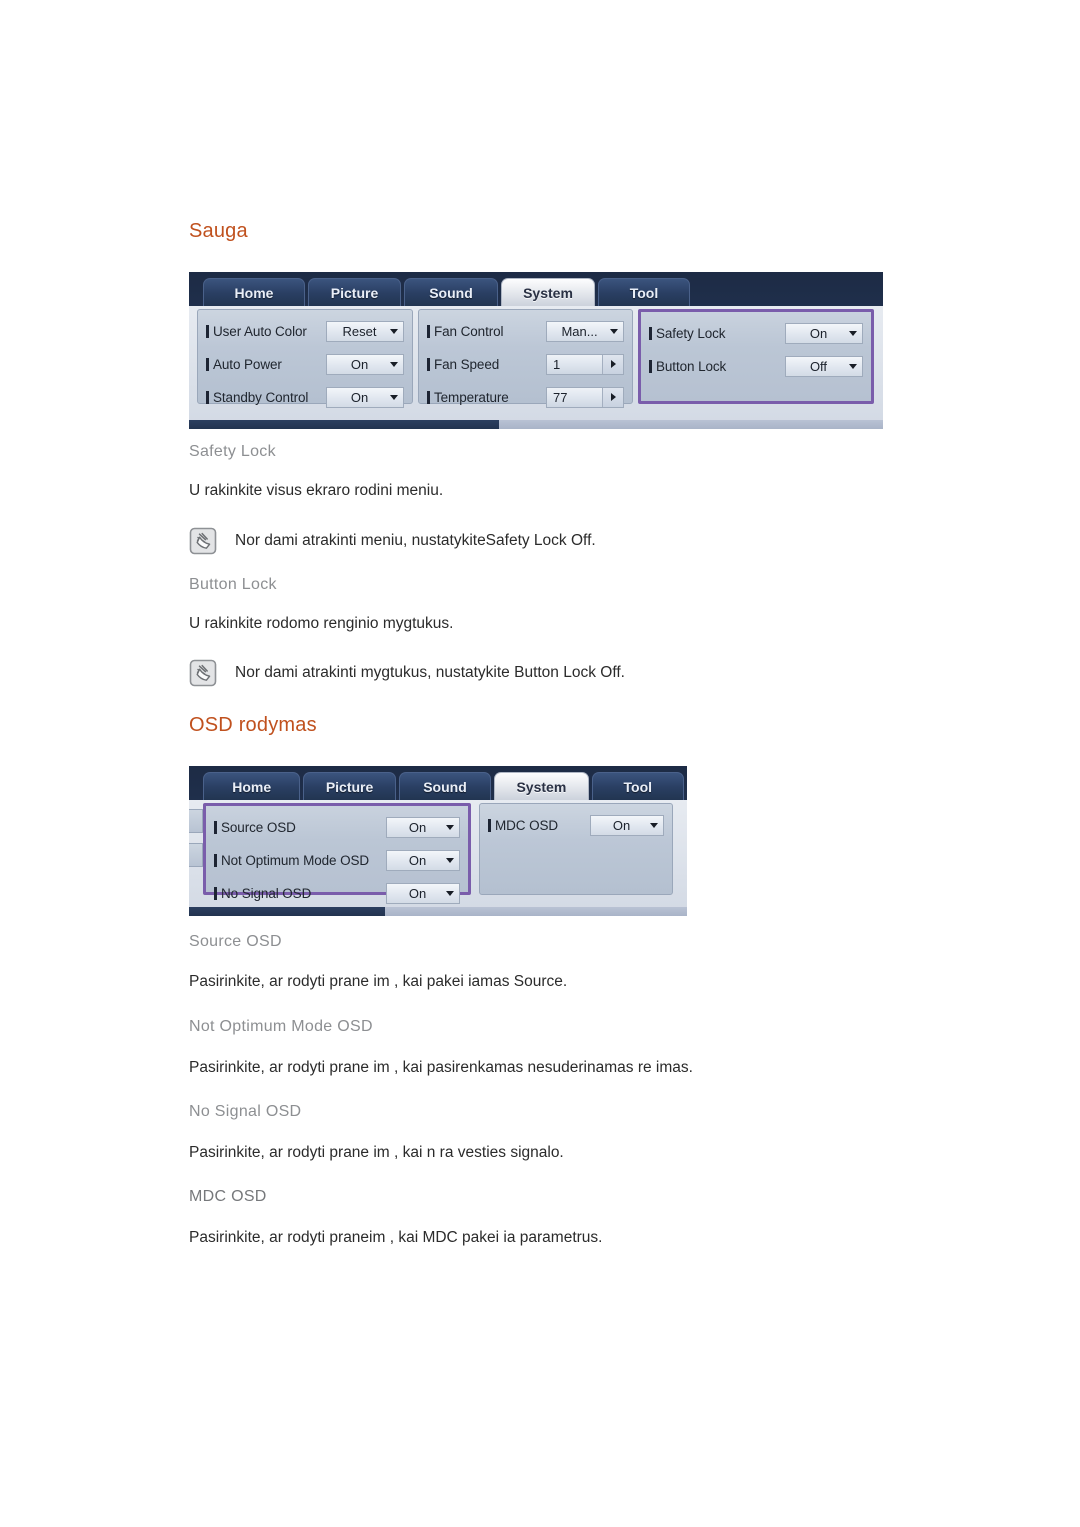  I want to click on setting-value: 1, so click(557, 364).